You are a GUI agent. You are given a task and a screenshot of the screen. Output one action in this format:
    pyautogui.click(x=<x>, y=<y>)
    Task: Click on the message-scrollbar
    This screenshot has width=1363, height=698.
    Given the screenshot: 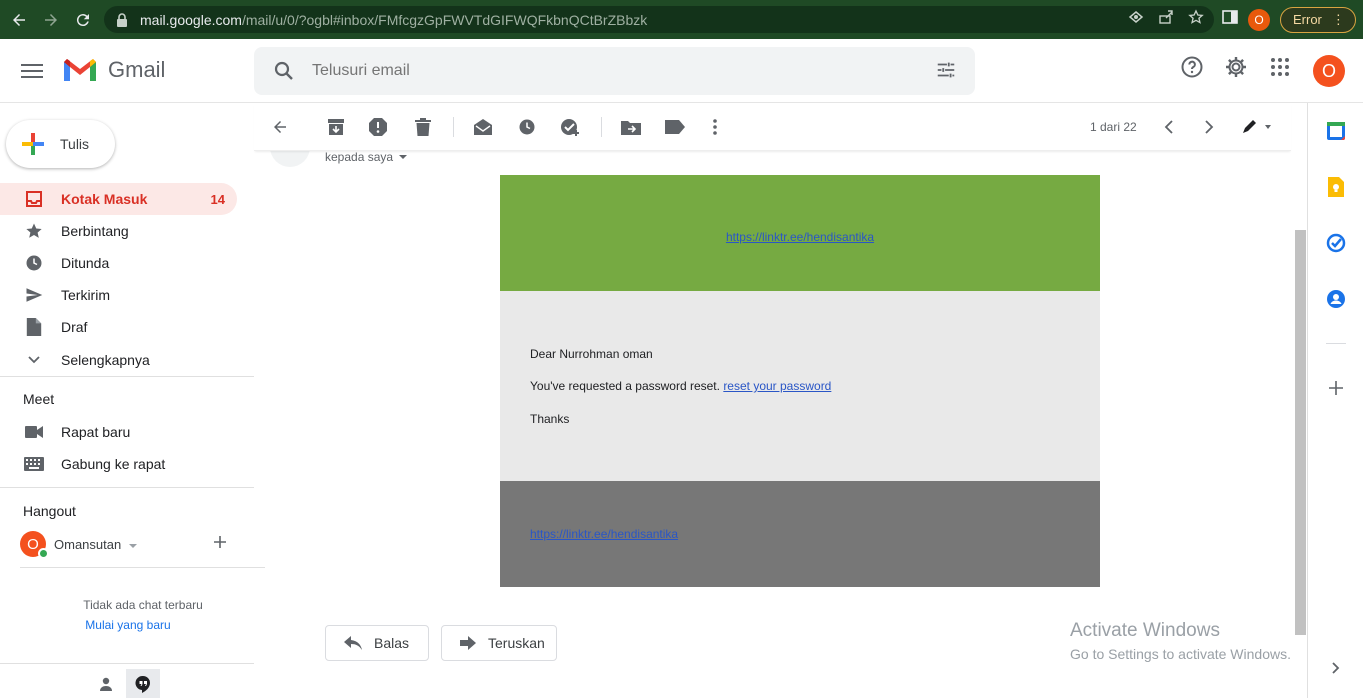 What is the action you would take?
    pyautogui.click(x=1300, y=432)
    